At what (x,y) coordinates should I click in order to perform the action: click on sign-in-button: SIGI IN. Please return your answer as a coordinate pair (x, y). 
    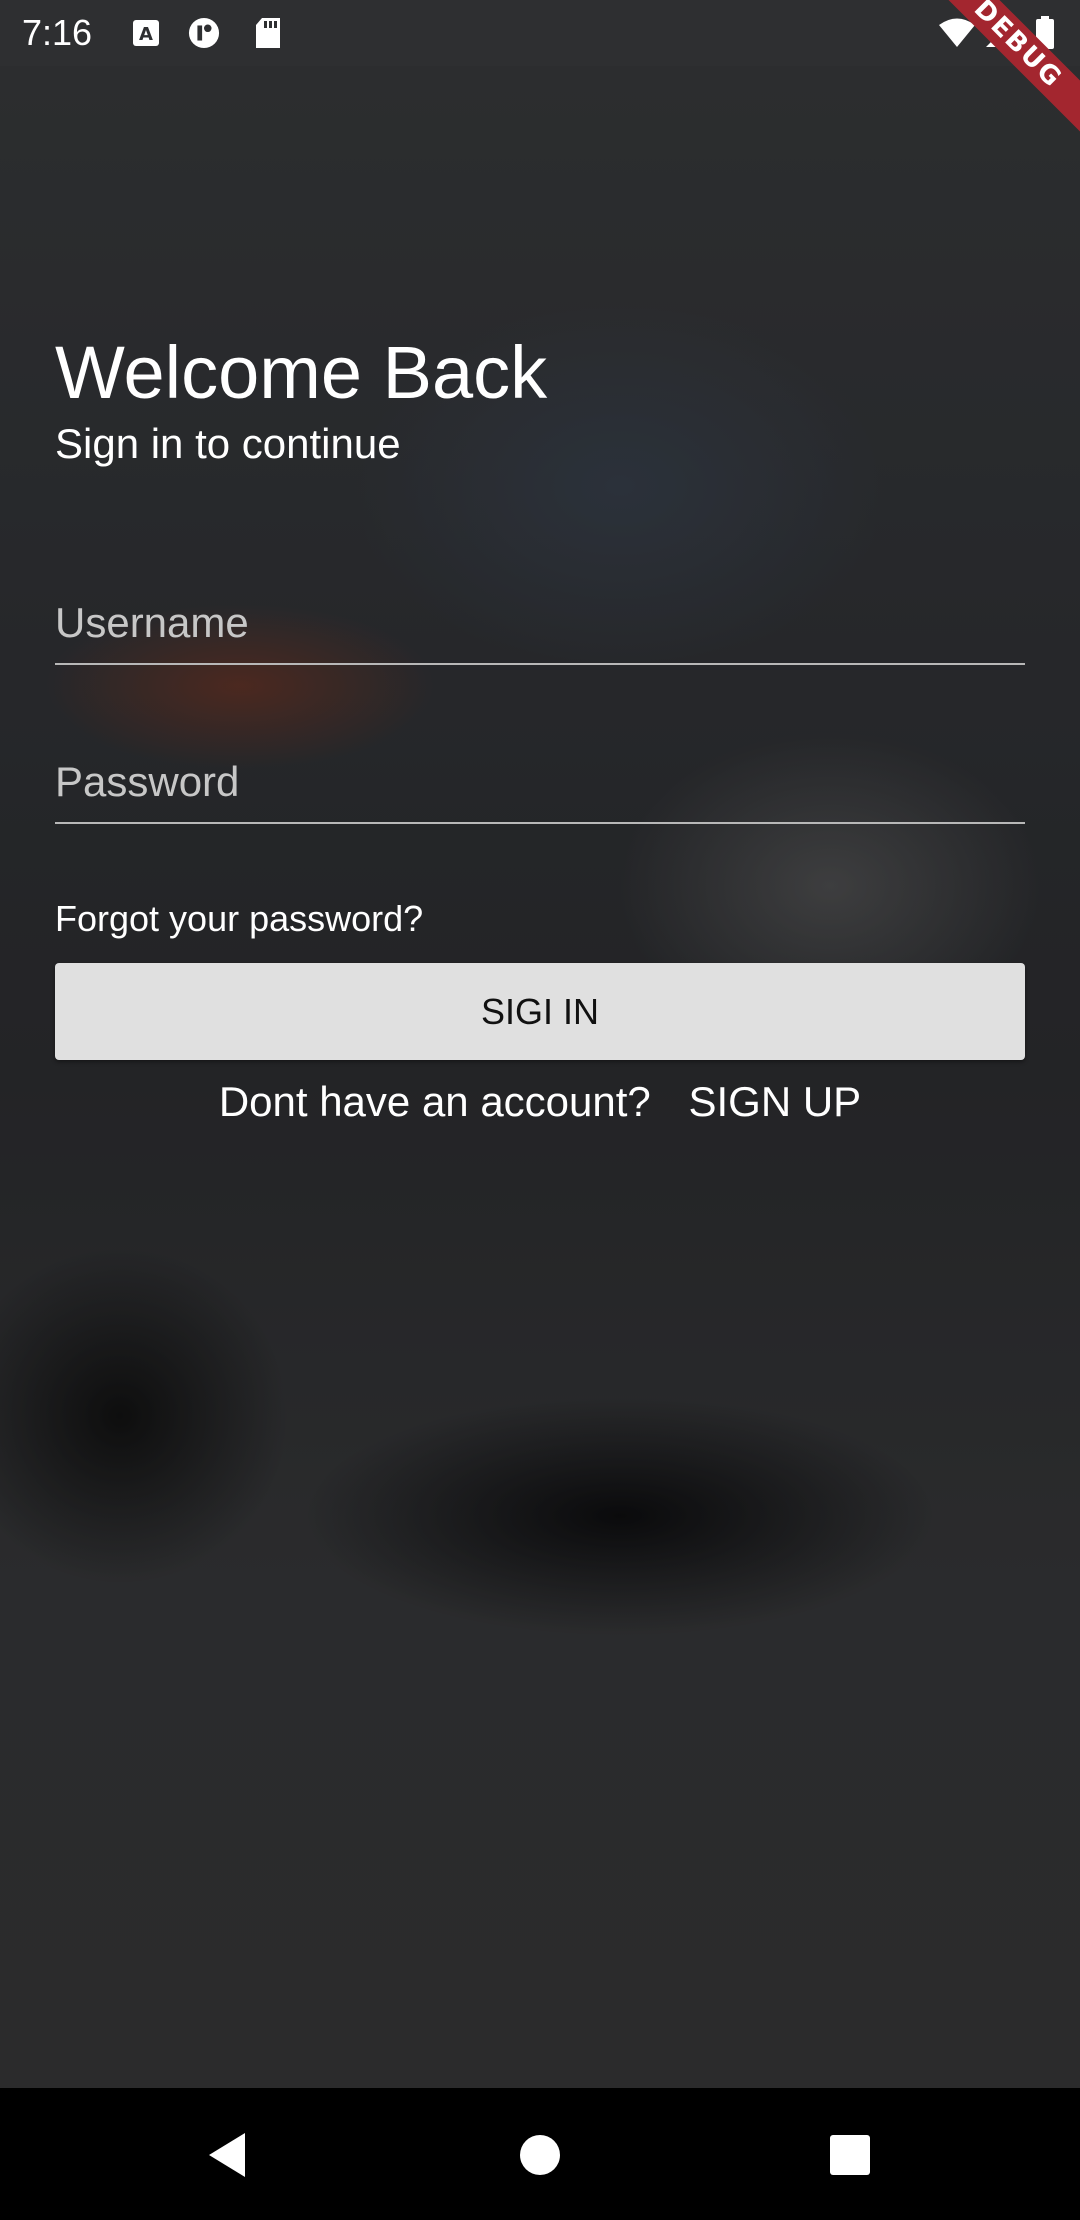
    Looking at the image, I should click on (540, 1011).